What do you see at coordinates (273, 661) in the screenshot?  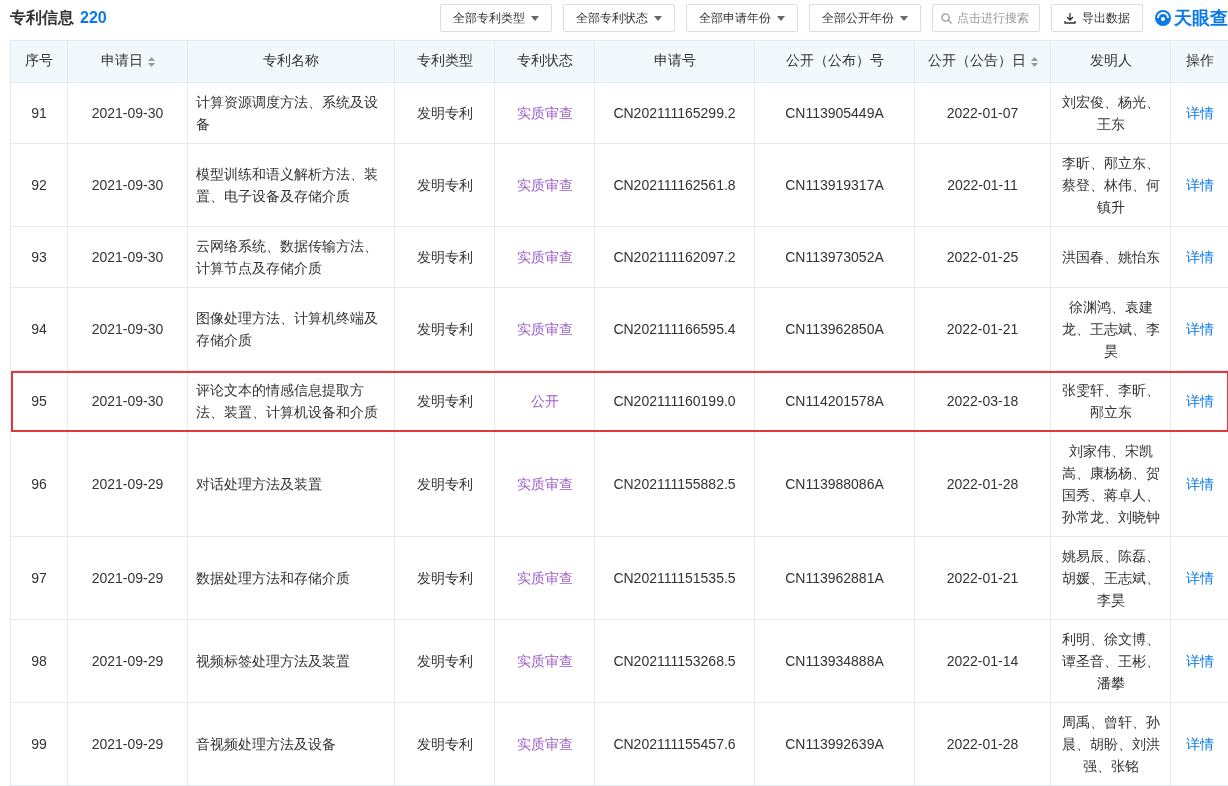 I see `patent-name: 视频标签处理方法及装置` at bounding box center [273, 661].